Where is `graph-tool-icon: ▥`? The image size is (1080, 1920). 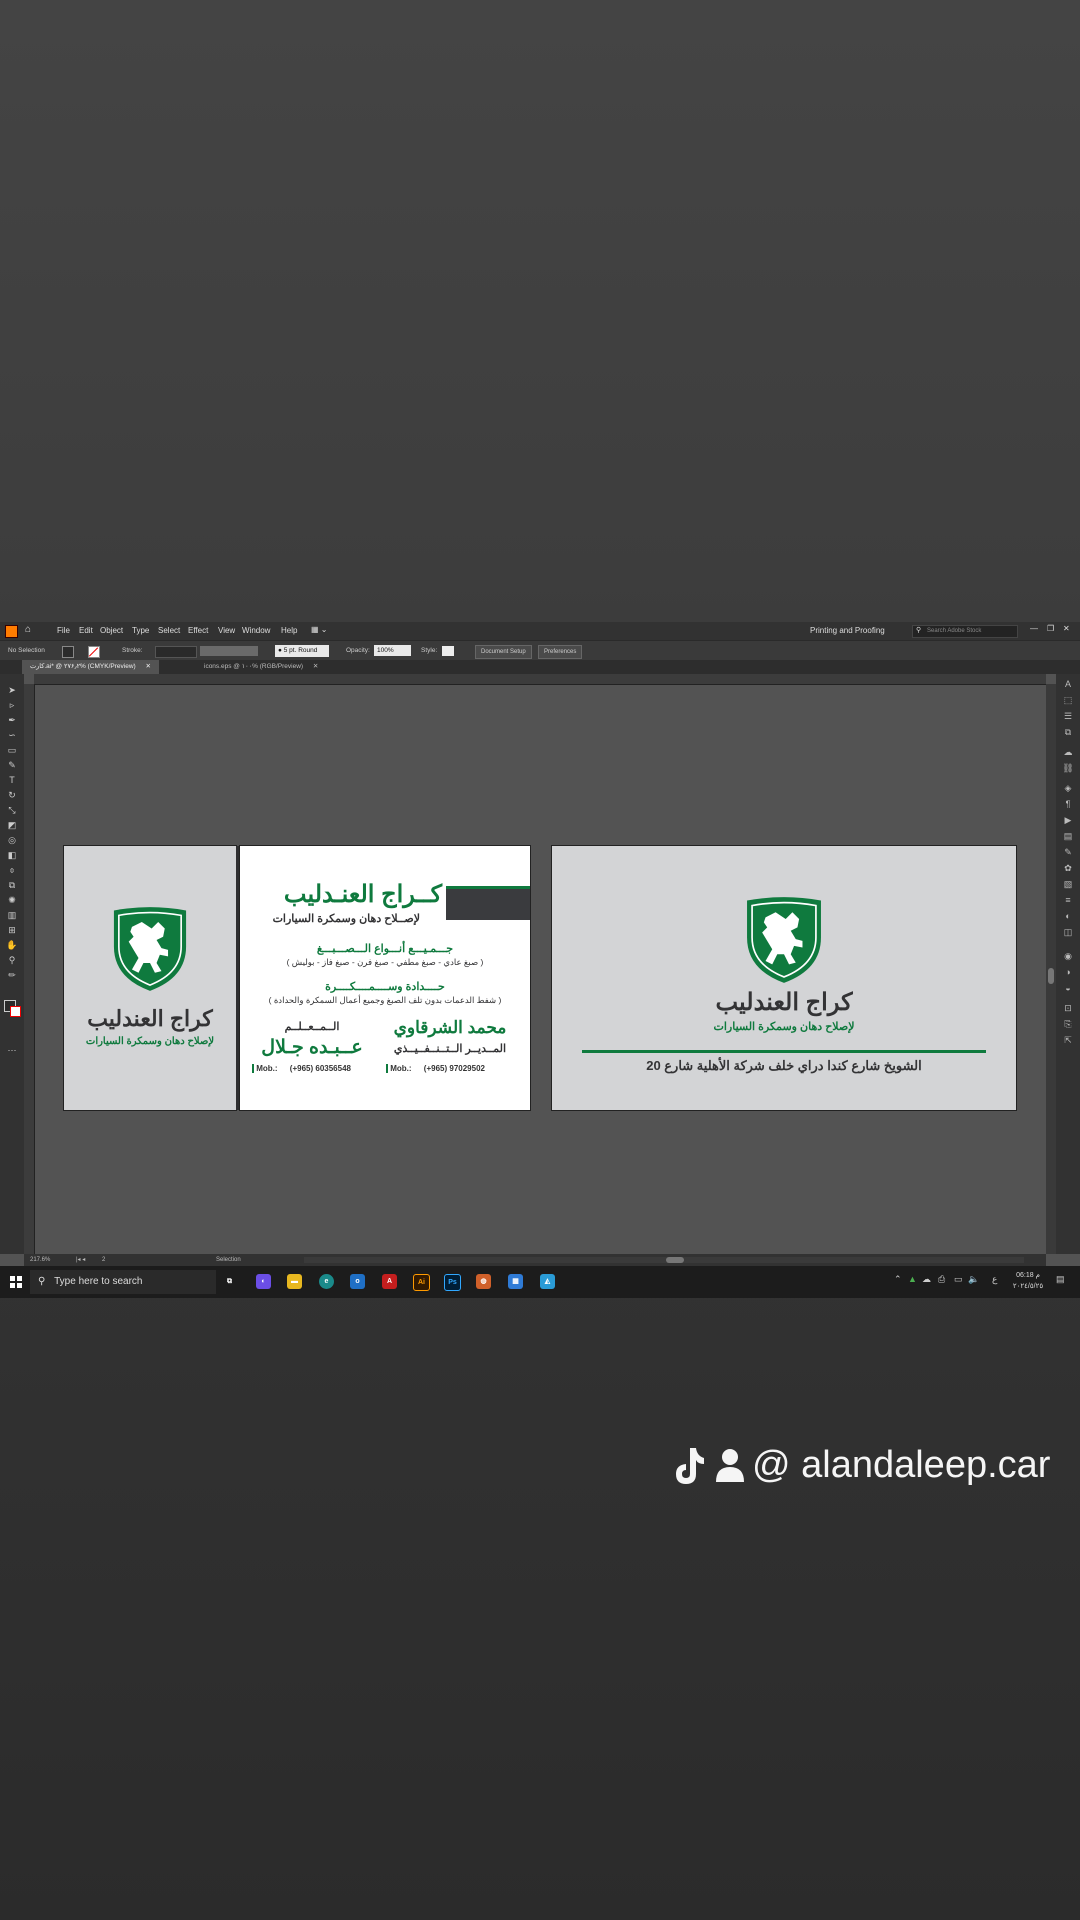 graph-tool-icon: ▥ is located at coordinates (12, 915).